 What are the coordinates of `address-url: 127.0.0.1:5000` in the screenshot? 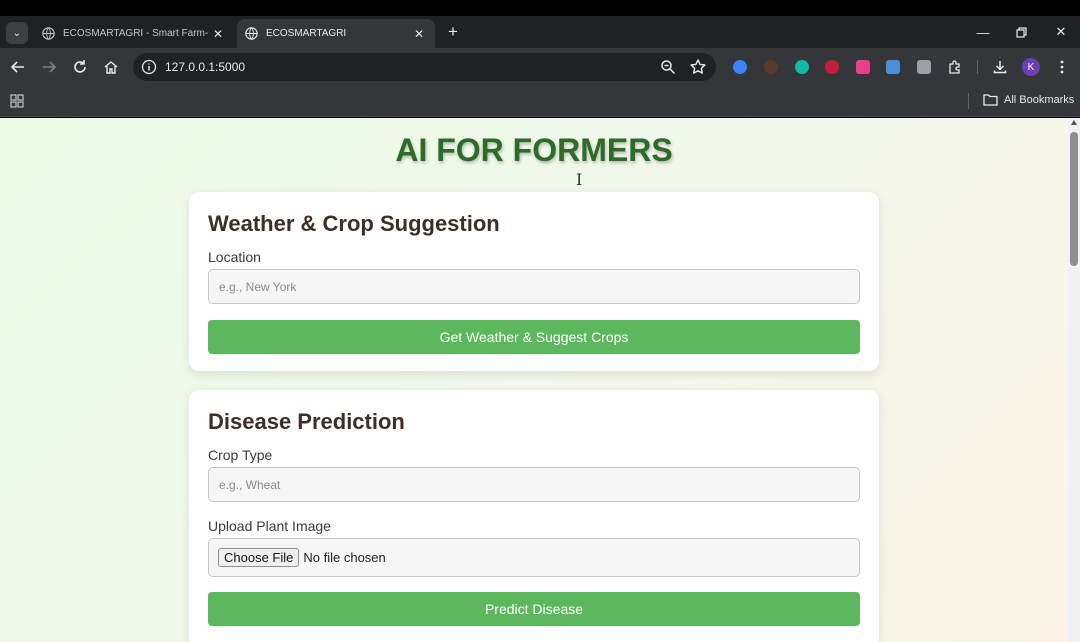 It's located at (205, 67).